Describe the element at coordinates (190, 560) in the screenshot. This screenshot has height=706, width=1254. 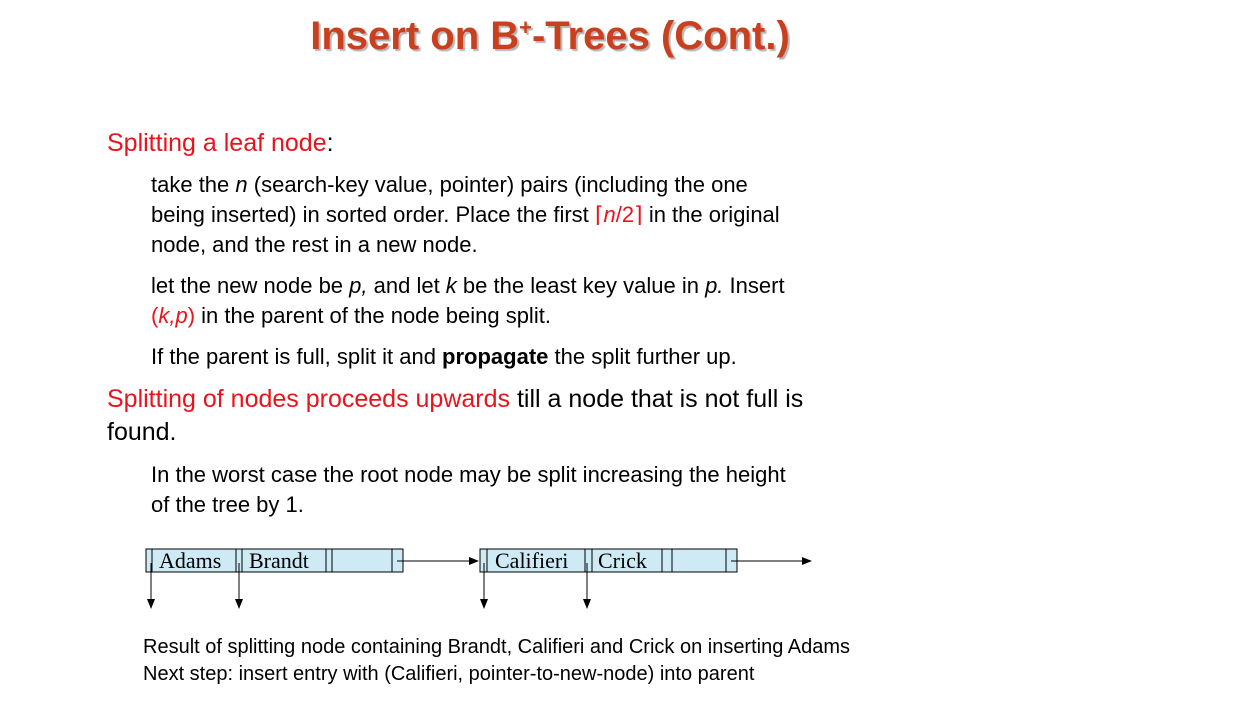
I see `key-adams: Adams` at that location.